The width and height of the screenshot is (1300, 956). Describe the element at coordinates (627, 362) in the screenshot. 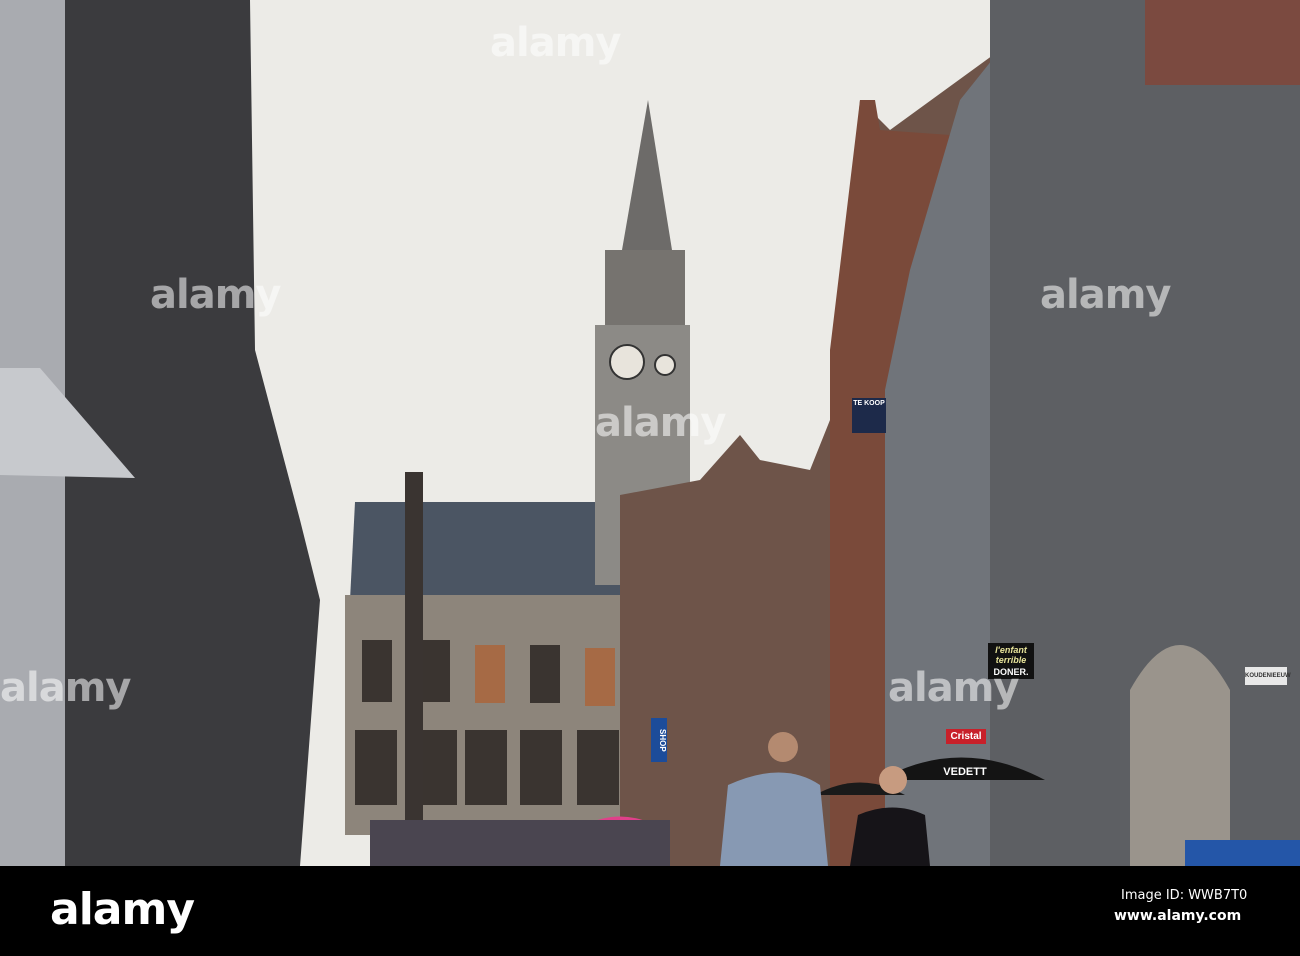

I see `clock-face-left` at that location.